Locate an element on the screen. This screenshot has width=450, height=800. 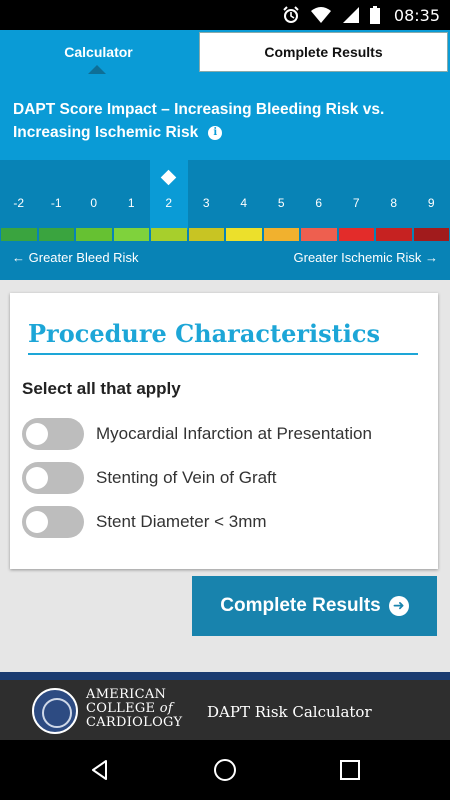
score-label: 2 is located at coordinates (169, 203).